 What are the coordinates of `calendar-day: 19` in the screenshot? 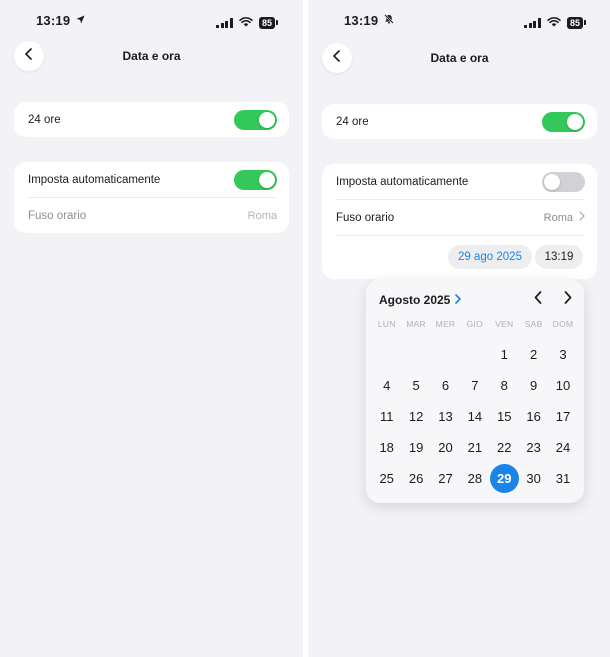 It's located at (415, 447).